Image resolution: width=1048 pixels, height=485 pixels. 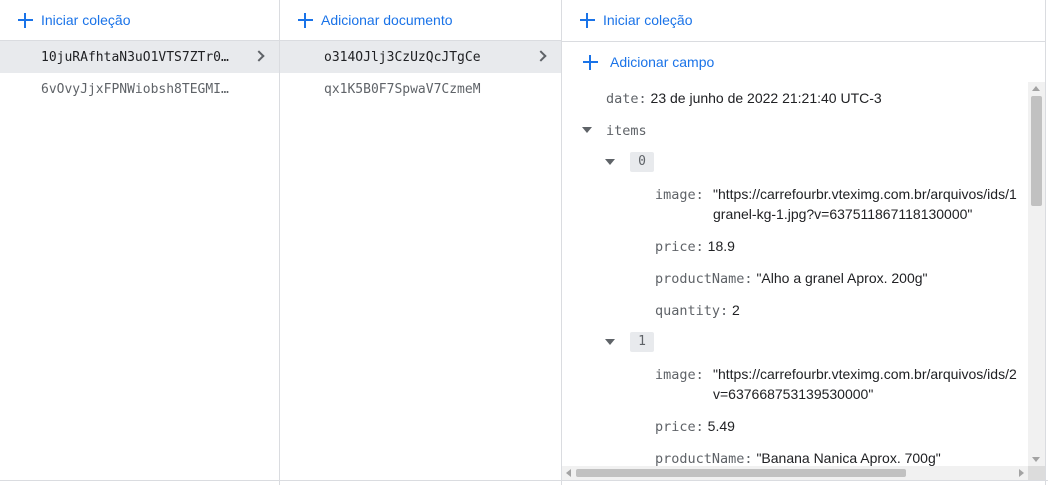 I want to click on start-collection-label: Iniciar coleção, so click(x=86, y=20).